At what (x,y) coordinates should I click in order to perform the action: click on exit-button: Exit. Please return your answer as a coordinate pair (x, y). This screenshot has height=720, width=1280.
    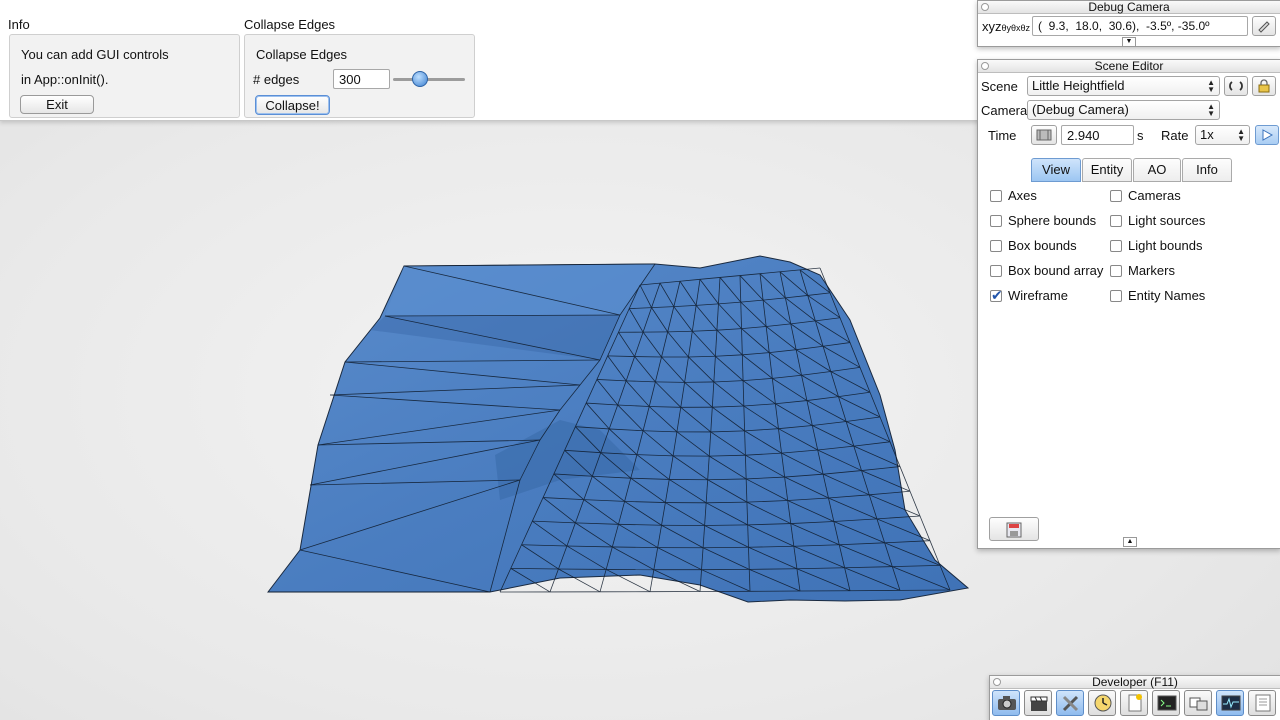
    Looking at the image, I should click on (57, 104).